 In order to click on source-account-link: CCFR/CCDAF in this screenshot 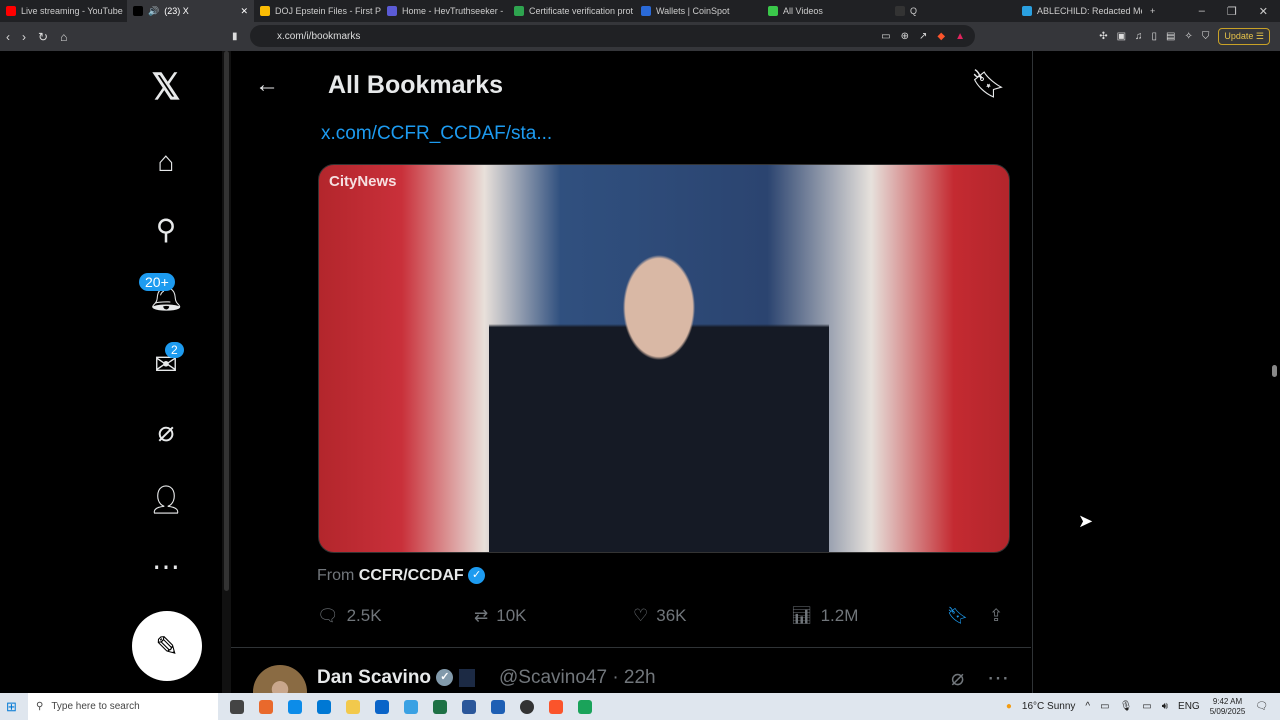, I will do `click(411, 575)`.